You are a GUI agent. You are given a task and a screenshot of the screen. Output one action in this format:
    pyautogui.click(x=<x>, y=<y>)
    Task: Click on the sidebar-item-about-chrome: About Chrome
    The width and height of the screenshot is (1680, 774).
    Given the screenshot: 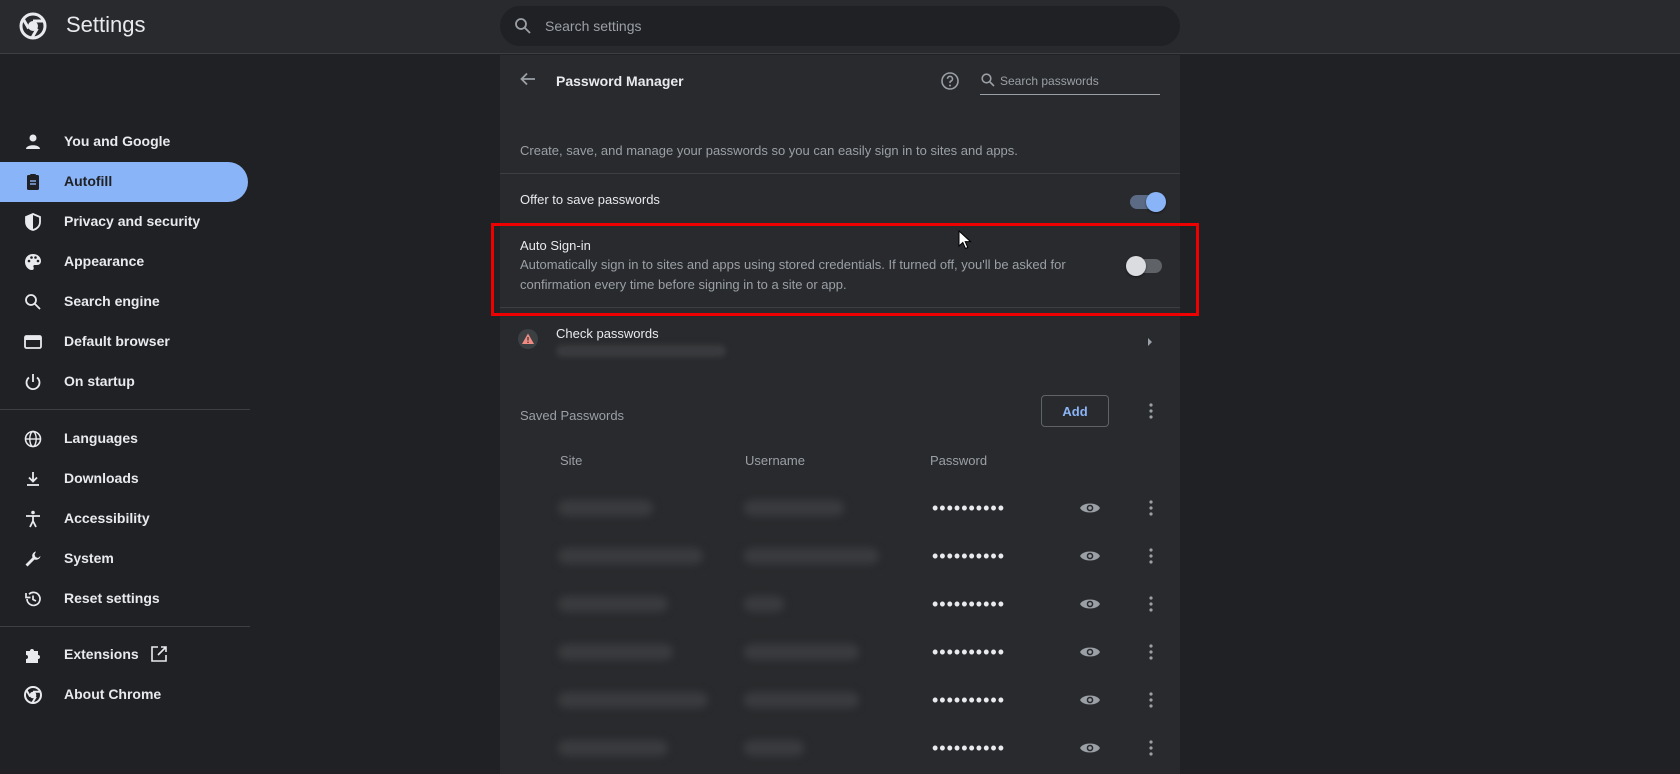 What is the action you would take?
    pyautogui.click(x=124, y=695)
    